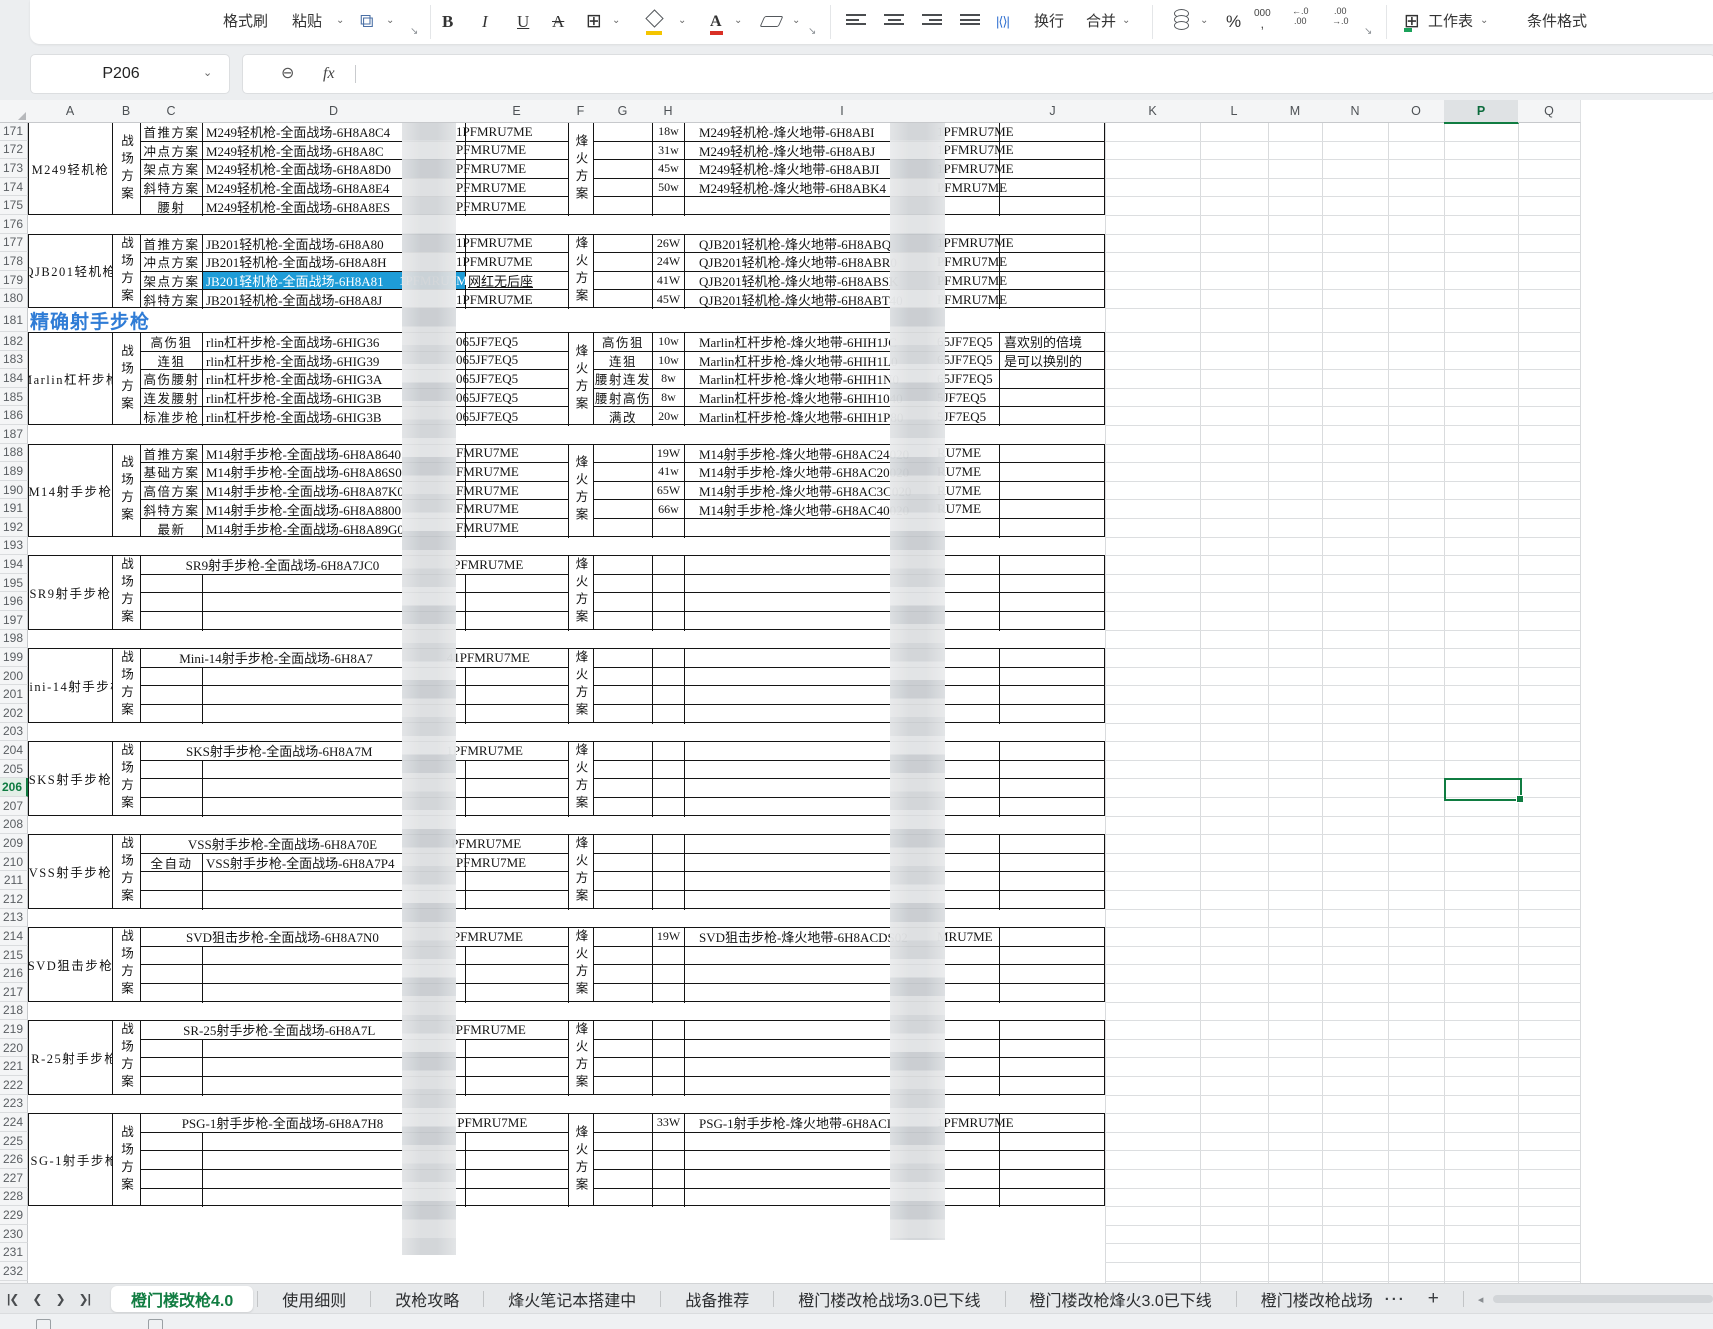 This screenshot has width=1713, height=1329. What do you see at coordinates (842, 1179) in the screenshot?
I see `cell-I227` at bounding box center [842, 1179].